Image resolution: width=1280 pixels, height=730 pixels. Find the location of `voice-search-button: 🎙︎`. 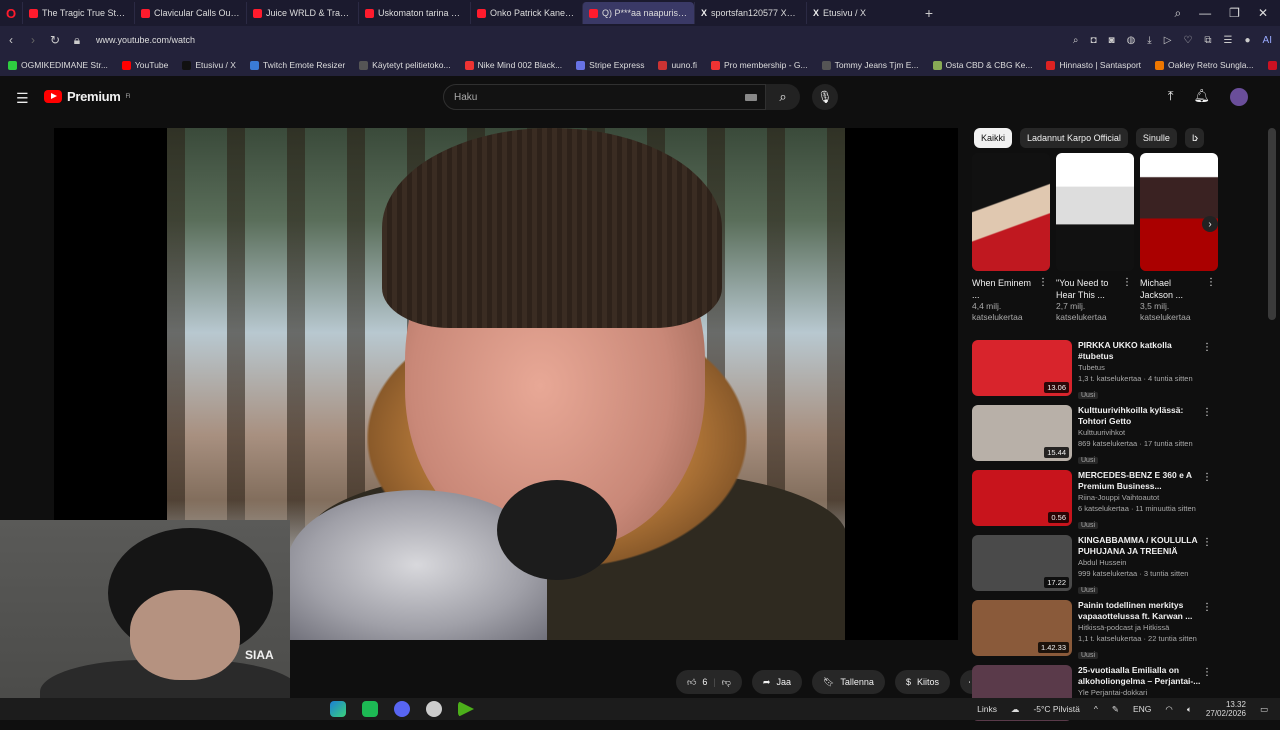

voice-search-button: 🎙︎ is located at coordinates (825, 97).